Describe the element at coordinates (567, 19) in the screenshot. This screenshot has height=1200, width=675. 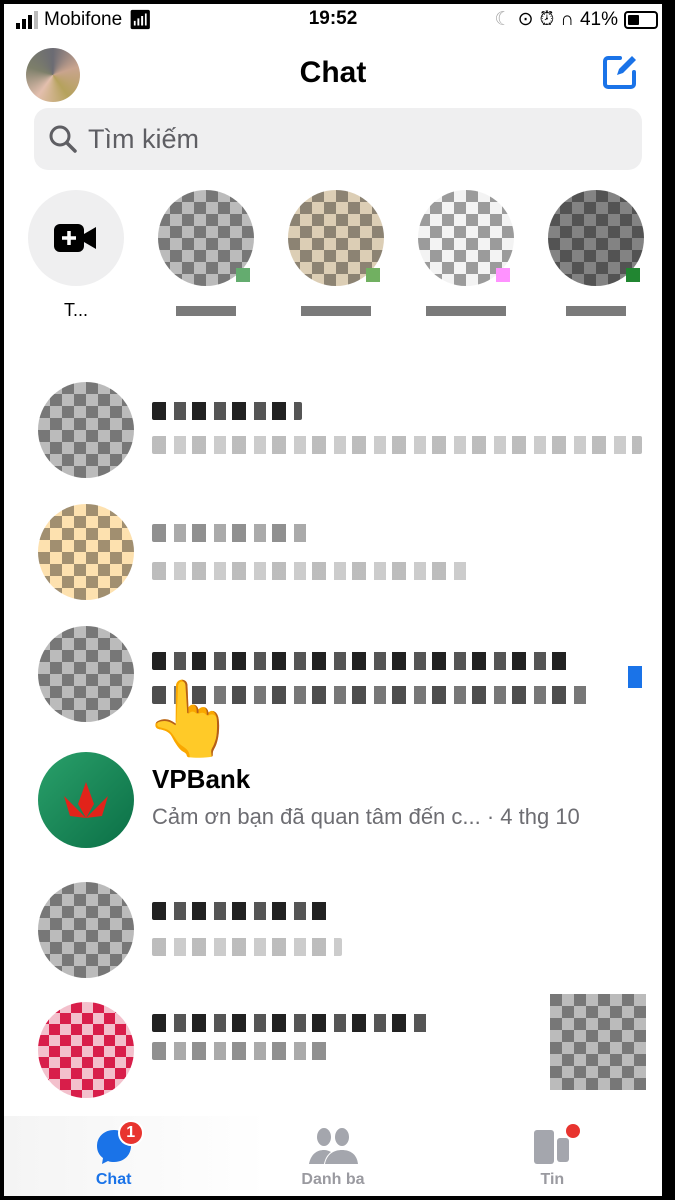
I see `headphones-icon: ∩` at that location.